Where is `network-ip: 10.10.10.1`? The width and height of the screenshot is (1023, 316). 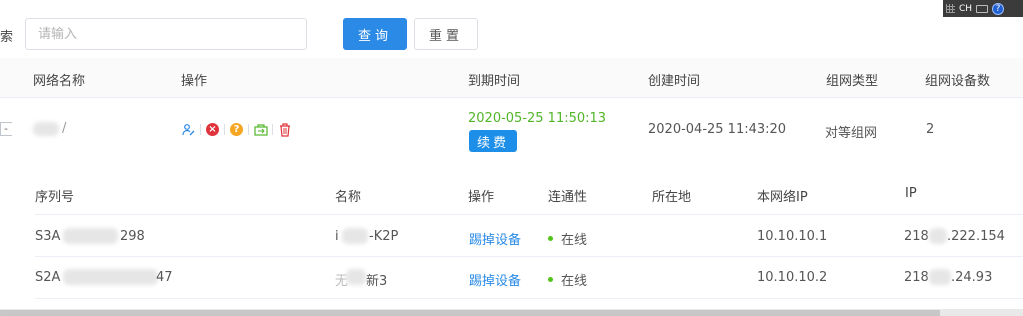 network-ip: 10.10.10.1 is located at coordinates (792, 236).